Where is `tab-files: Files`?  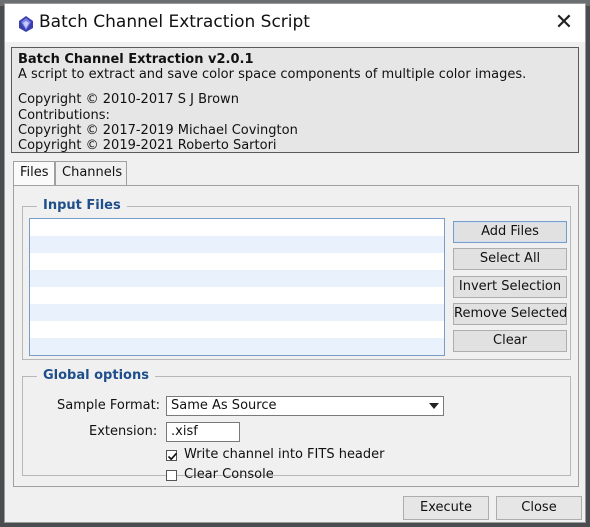 tab-files: Files is located at coordinates (34, 173).